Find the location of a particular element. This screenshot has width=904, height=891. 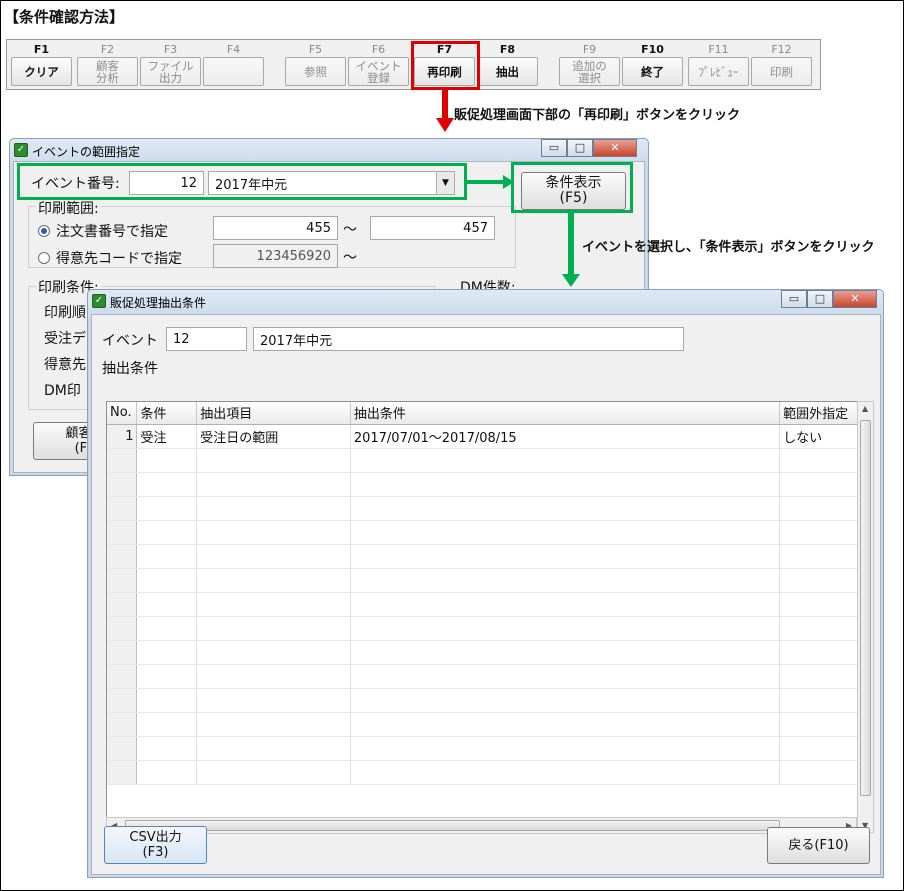

vertical-scroll-thumb is located at coordinates (865, 608).